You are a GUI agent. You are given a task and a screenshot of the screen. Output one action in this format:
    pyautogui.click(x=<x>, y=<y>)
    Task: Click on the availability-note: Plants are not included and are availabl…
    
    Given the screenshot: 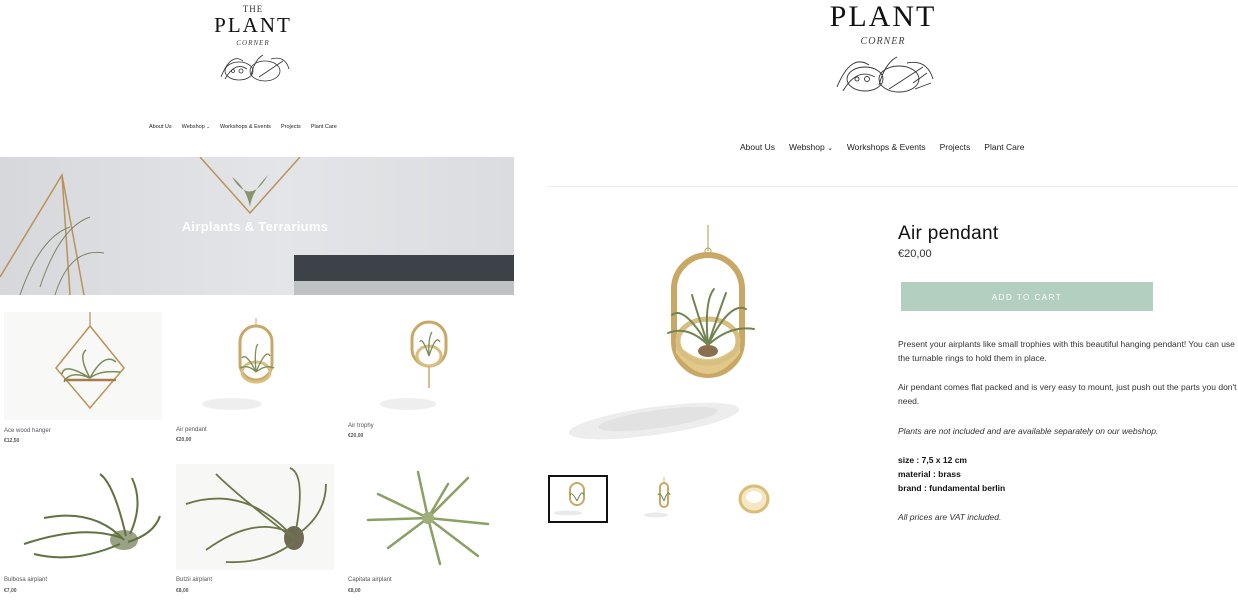 What is the action you would take?
    pyautogui.click(x=1028, y=431)
    